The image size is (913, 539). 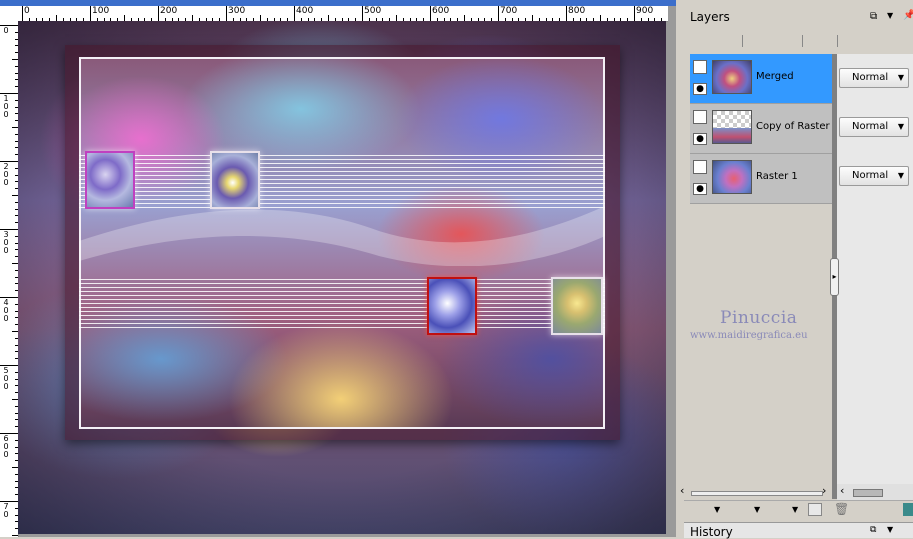 I want to click on layer-name: Copy of Raster 1, so click(x=798, y=126).